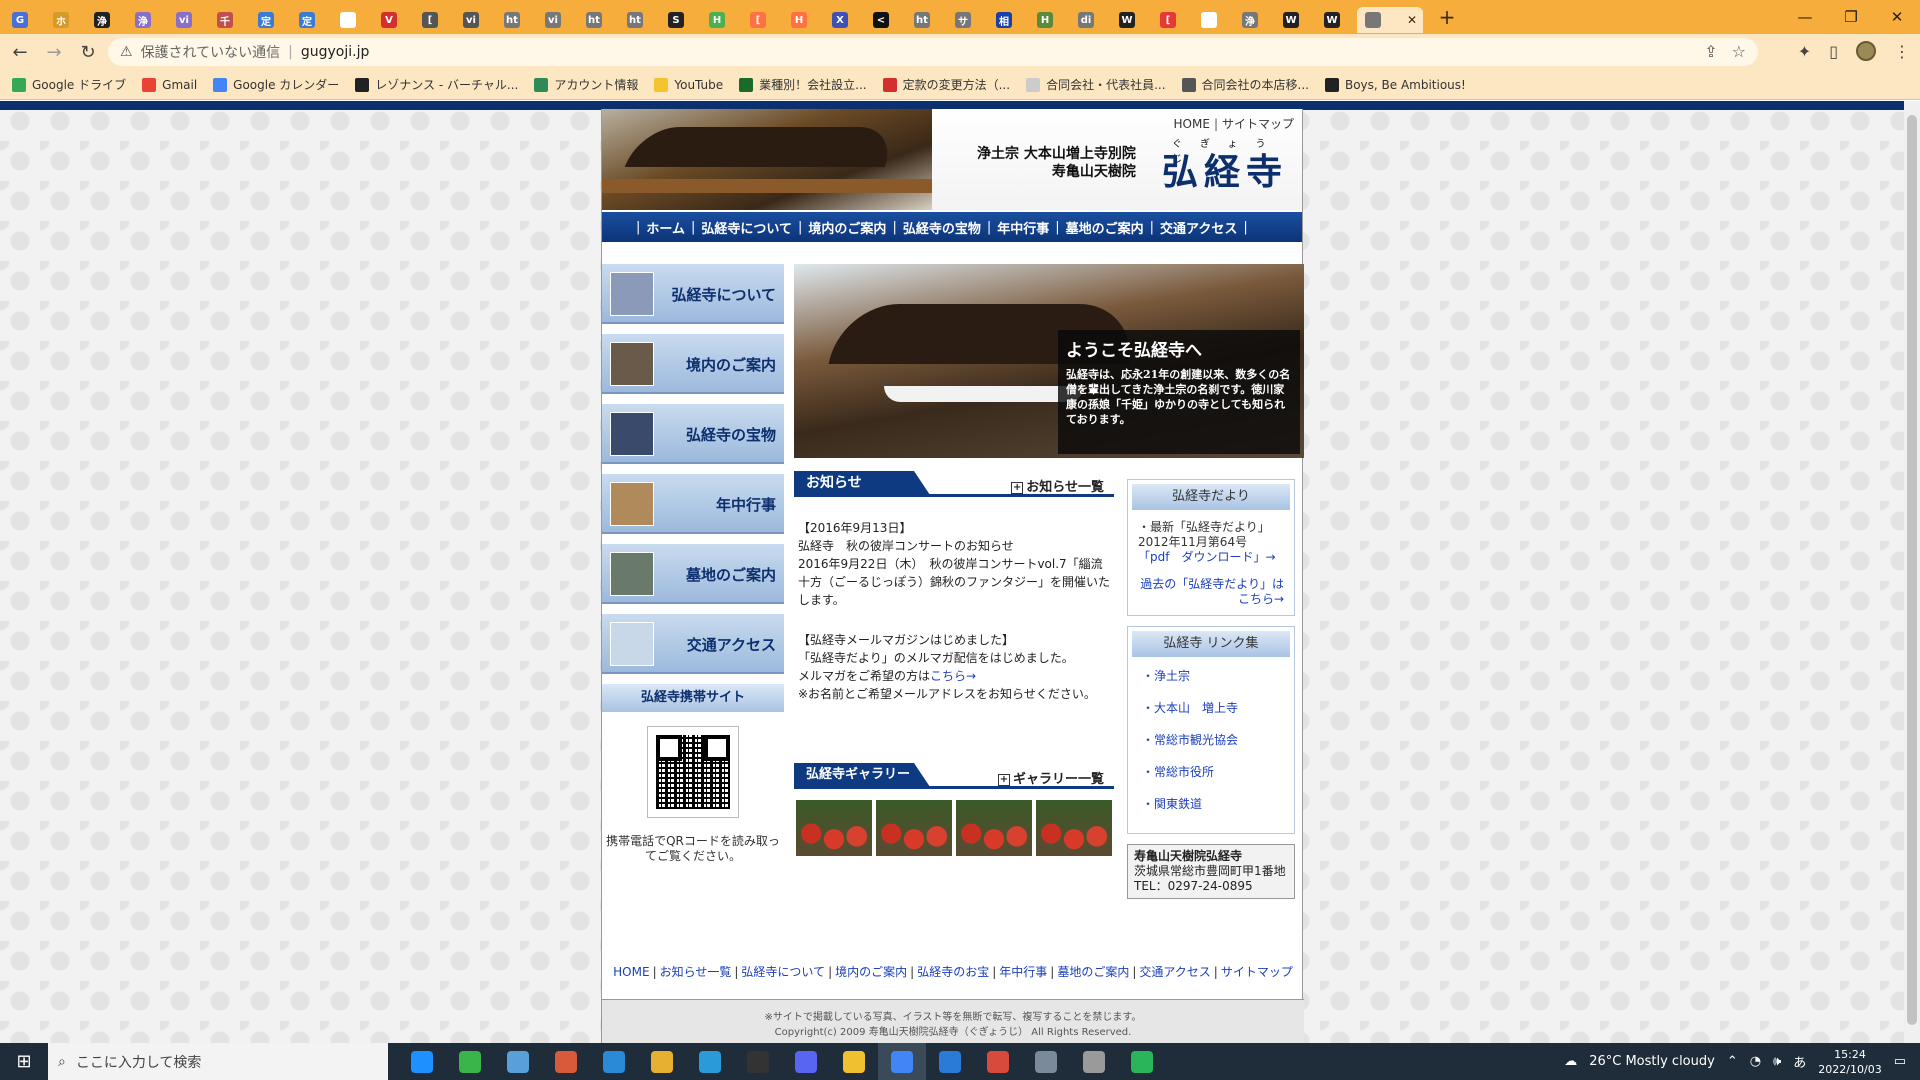 The height and width of the screenshot is (1080, 1920). What do you see at coordinates (693, 294) in the screenshot?
I see `sidebar-button: 弘経寺について` at bounding box center [693, 294].